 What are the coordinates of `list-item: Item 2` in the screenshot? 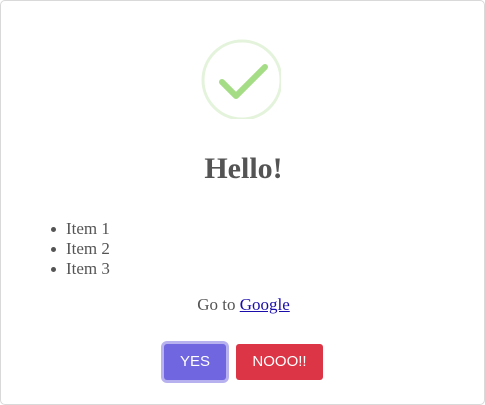 It's located at (80, 248).